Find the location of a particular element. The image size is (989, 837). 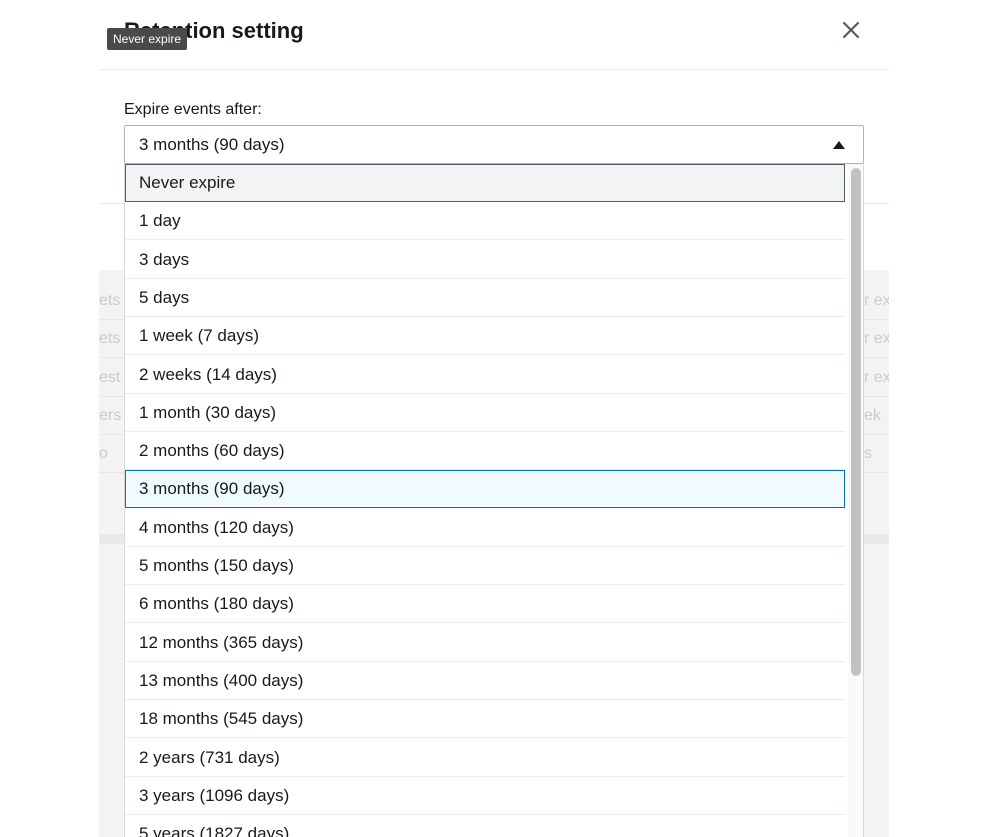

dropdown-option: 1 month (30 days) is located at coordinates (485, 413).